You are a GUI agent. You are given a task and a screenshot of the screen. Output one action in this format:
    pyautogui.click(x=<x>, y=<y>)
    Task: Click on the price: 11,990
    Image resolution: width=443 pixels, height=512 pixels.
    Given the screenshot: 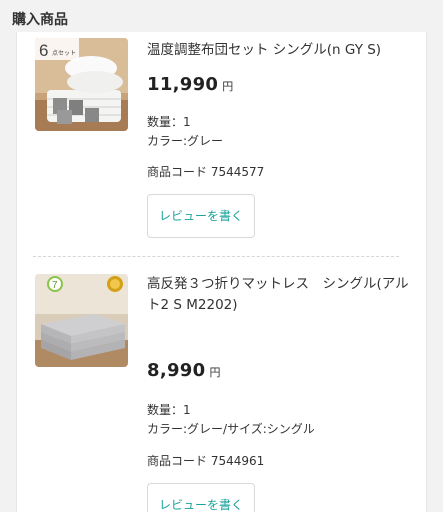 What is the action you would take?
    pyautogui.click(x=183, y=84)
    